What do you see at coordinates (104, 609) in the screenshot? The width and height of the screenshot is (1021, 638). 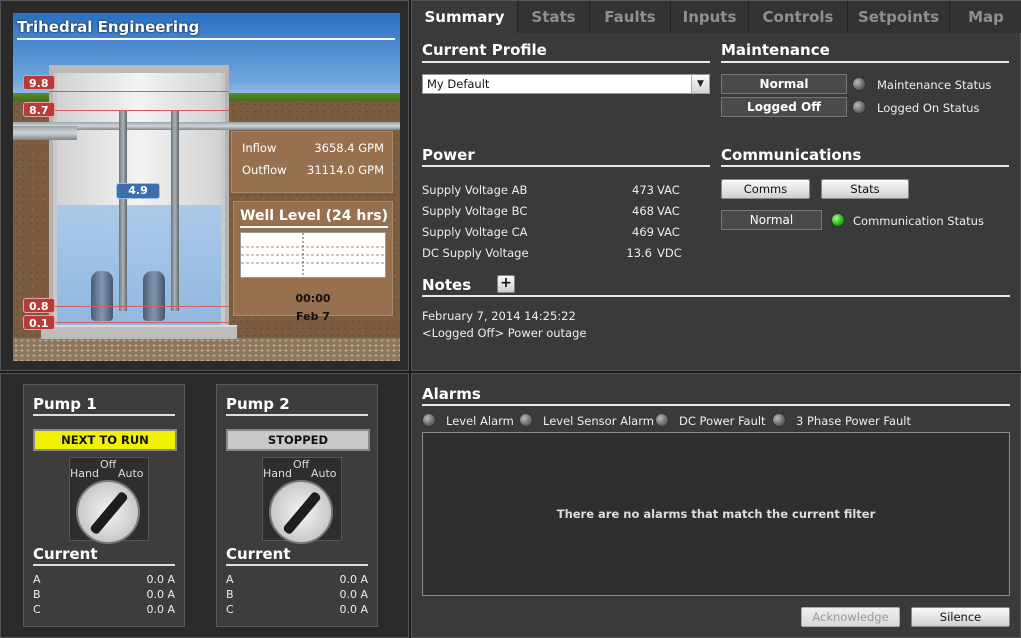 I see `pump1-current-row-c: C 0.0 A` at bounding box center [104, 609].